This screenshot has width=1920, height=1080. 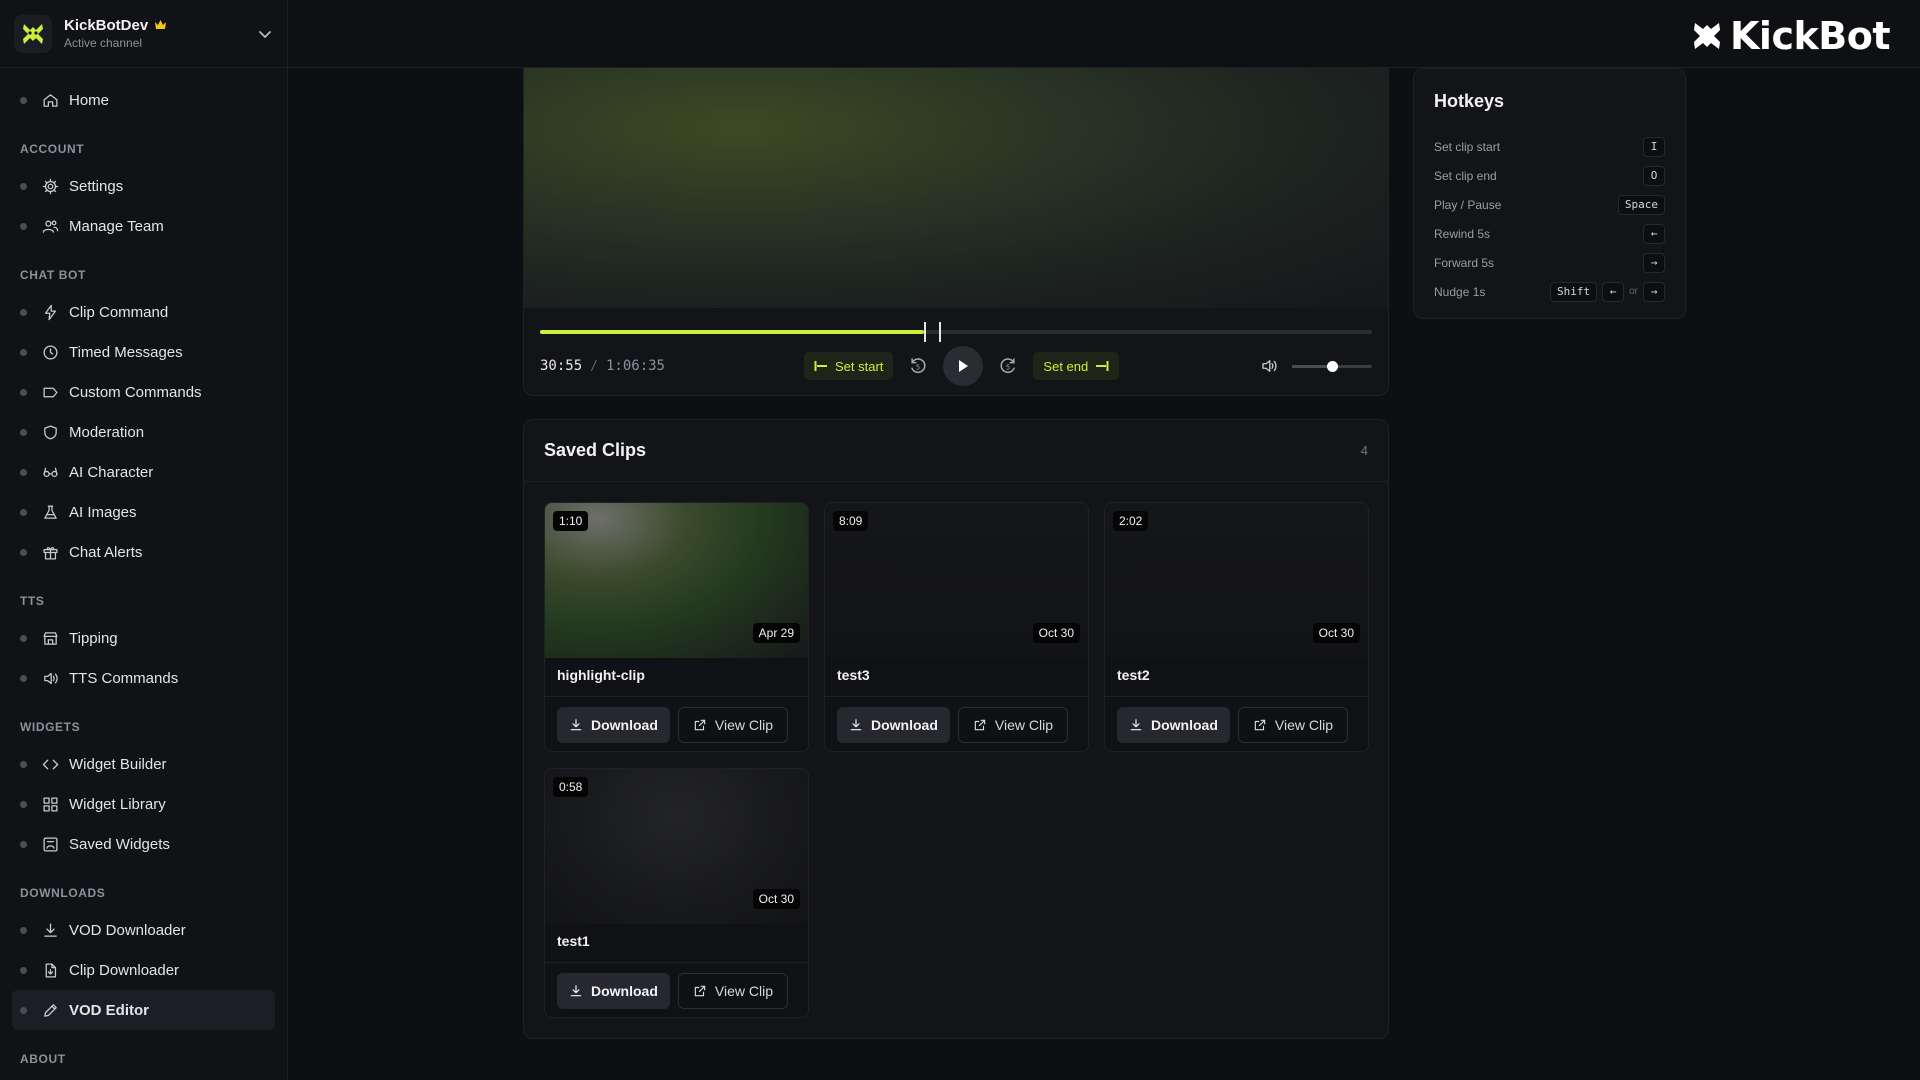 What do you see at coordinates (1269, 366) in the screenshot?
I see `volume-icon` at bounding box center [1269, 366].